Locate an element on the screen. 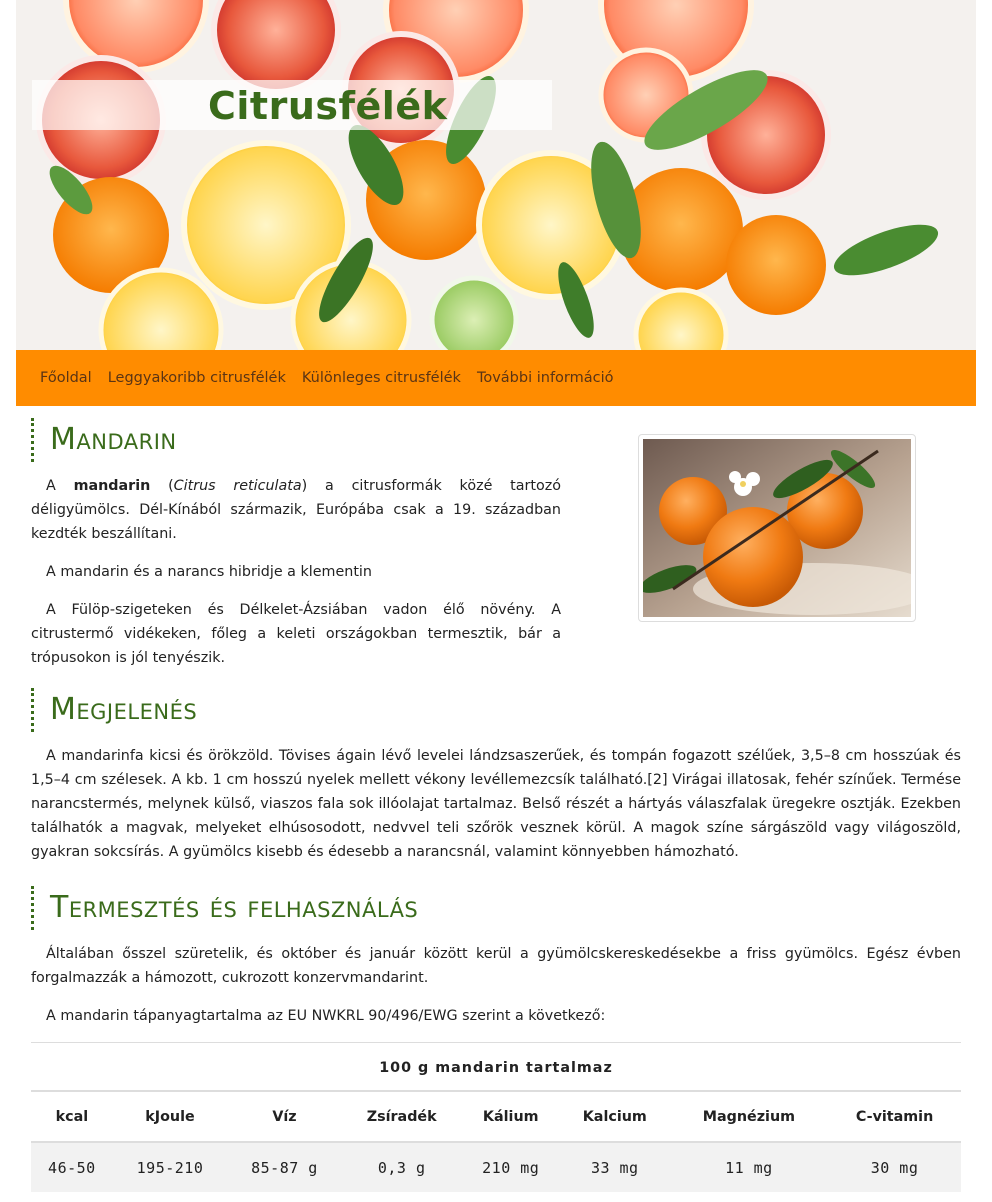  mandarin-photo-frame is located at coordinates (777, 528).